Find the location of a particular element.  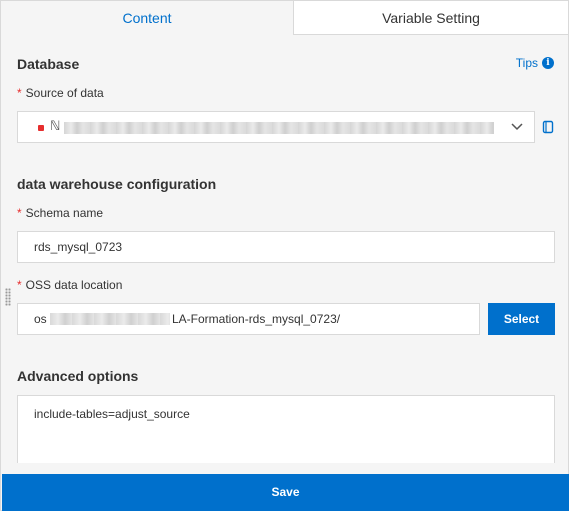

chevron-down-icon is located at coordinates (517, 126).